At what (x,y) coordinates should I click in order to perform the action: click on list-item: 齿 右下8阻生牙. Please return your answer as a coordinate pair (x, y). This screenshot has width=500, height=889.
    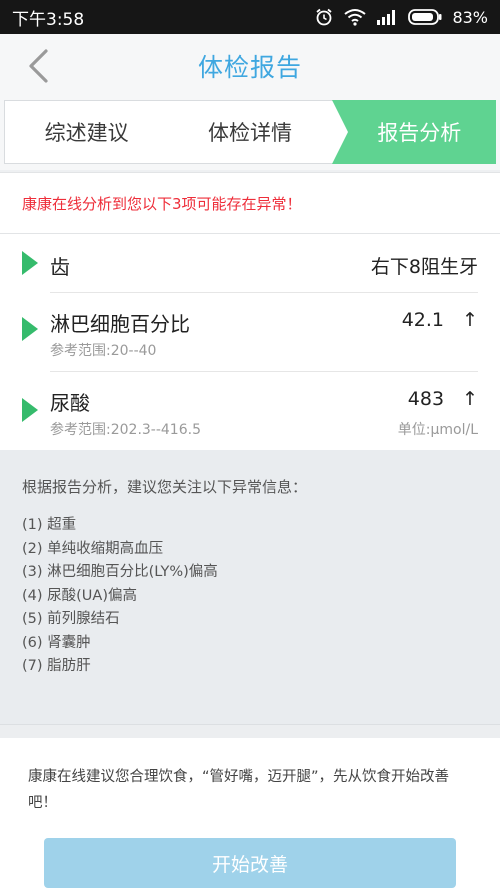
    Looking at the image, I should click on (250, 263).